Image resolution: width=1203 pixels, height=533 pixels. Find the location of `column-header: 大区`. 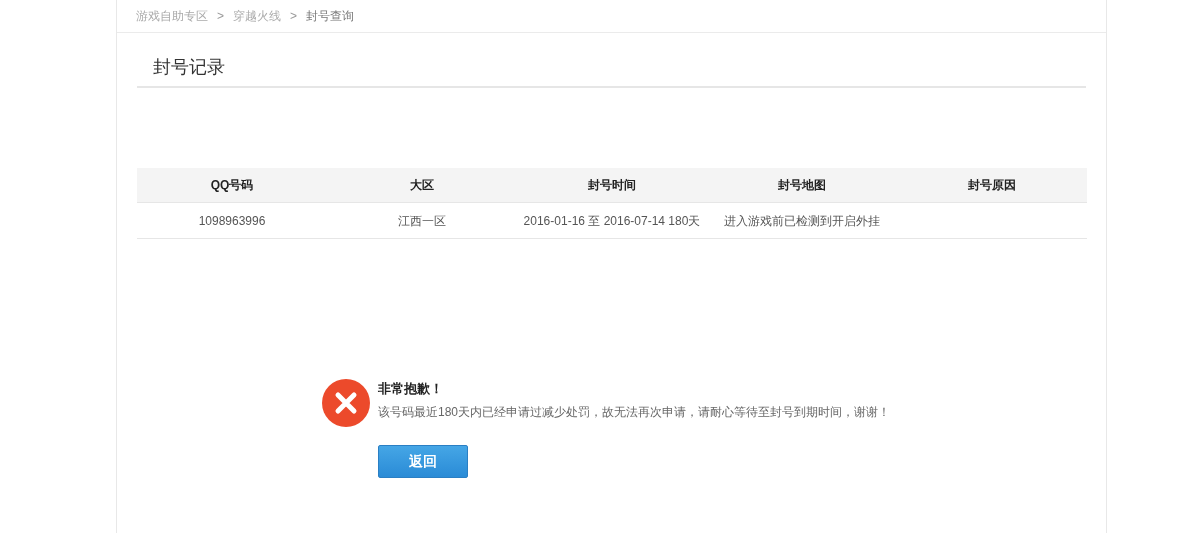

column-header: 大区 is located at coordinates (422, 185).